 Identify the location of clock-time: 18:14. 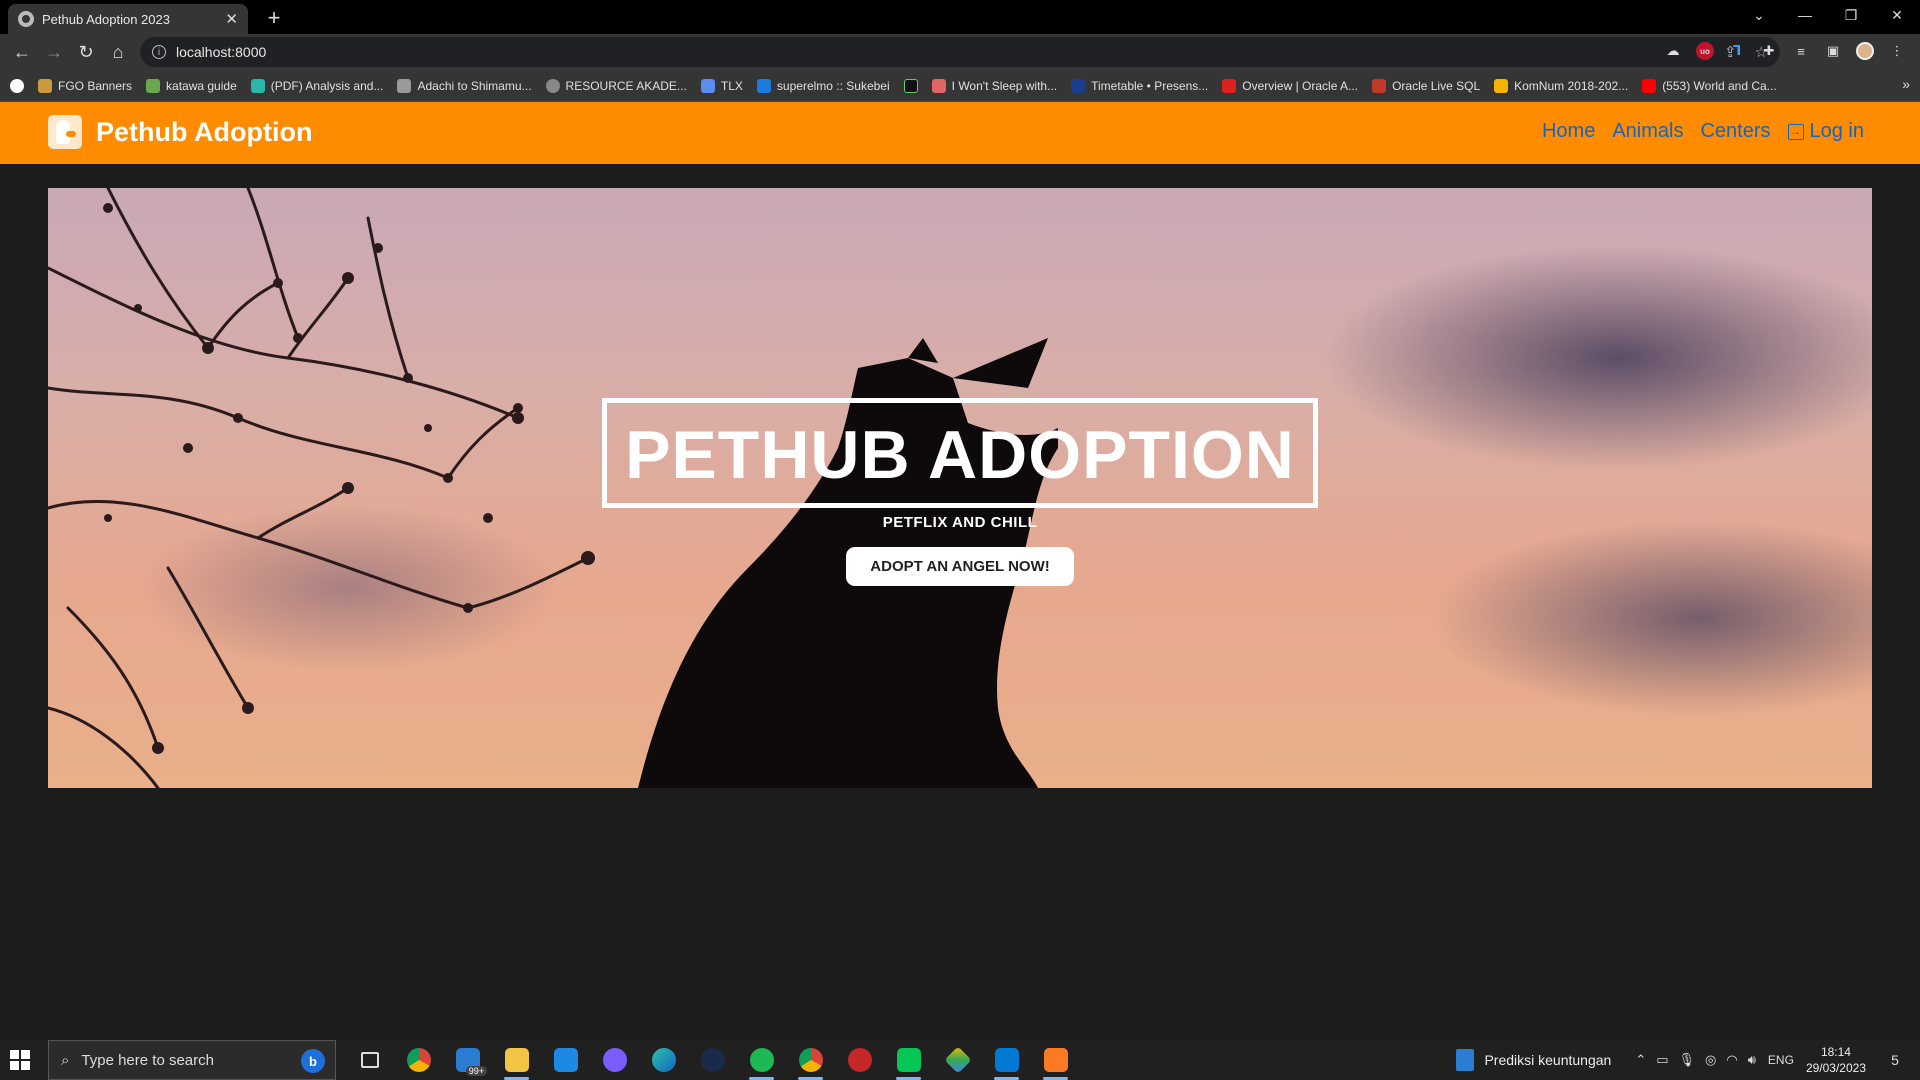
(1835, 1052).